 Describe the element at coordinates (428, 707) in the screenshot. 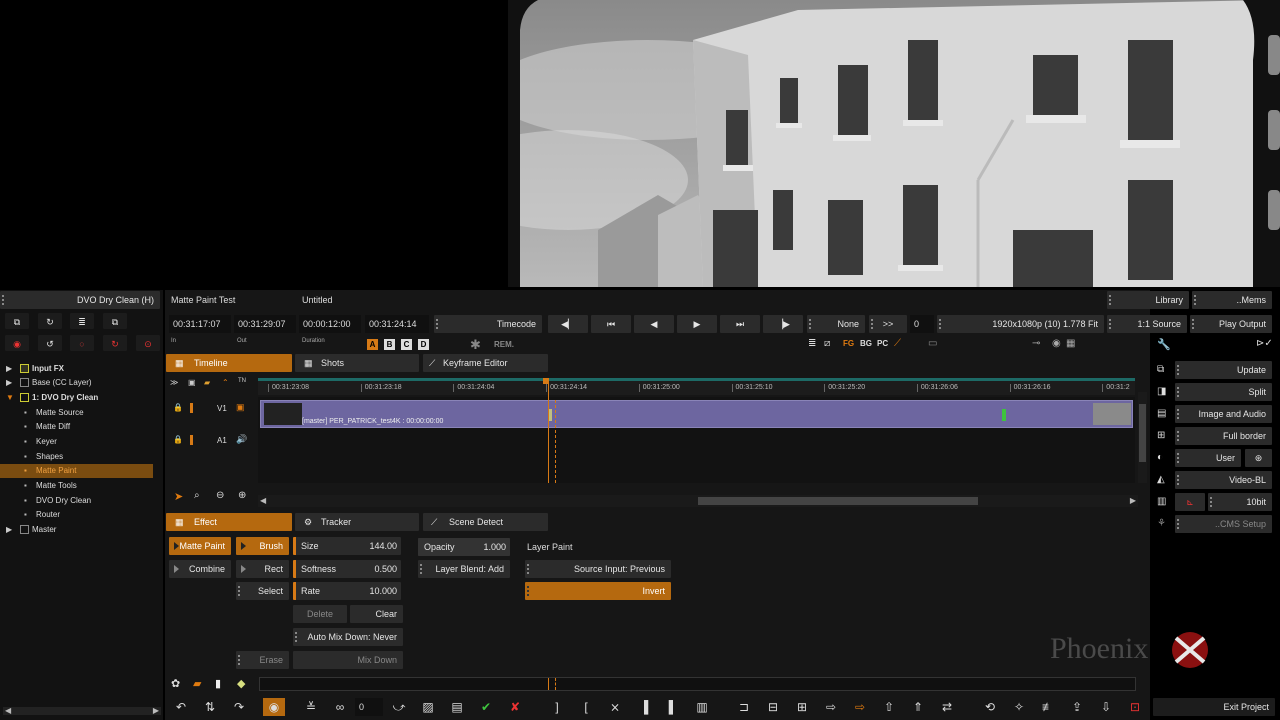

I see `clapper-icon: ▨` at that location.